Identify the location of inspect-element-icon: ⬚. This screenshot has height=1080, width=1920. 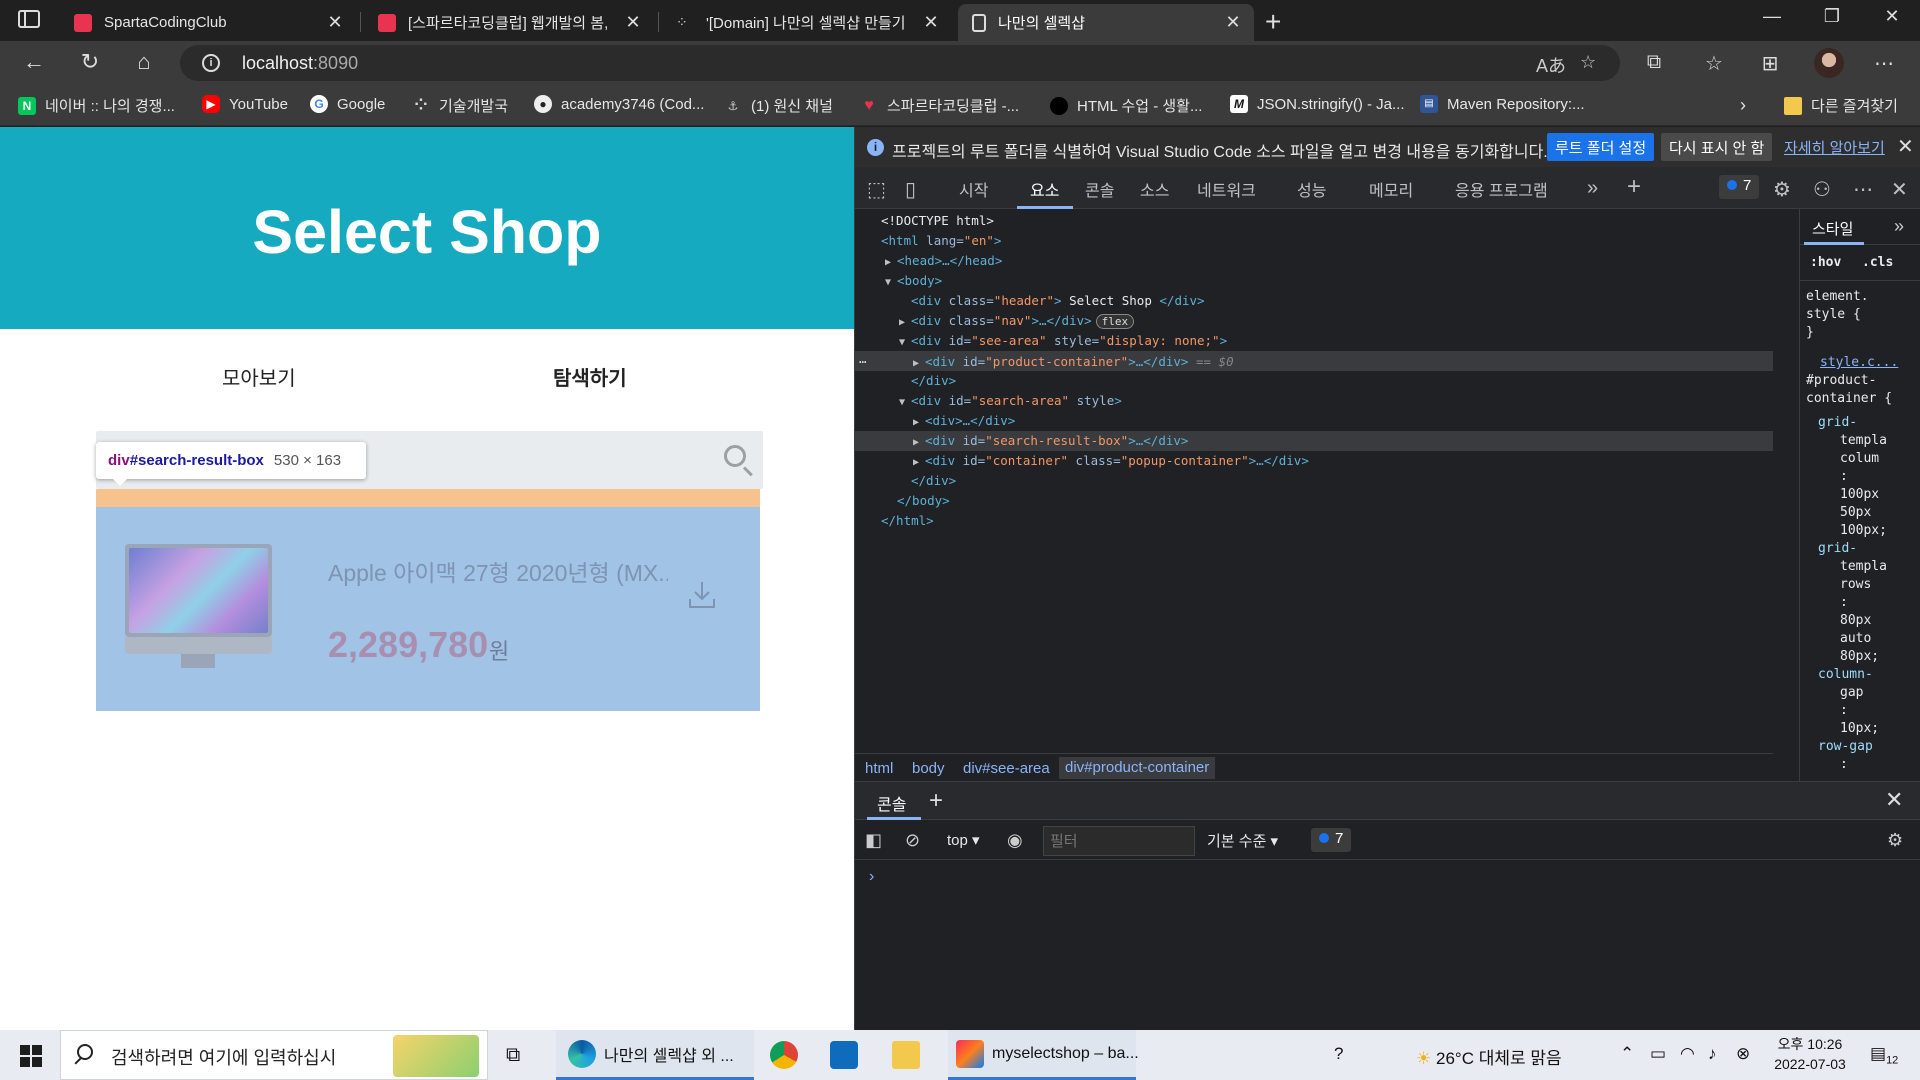
(876, 189).